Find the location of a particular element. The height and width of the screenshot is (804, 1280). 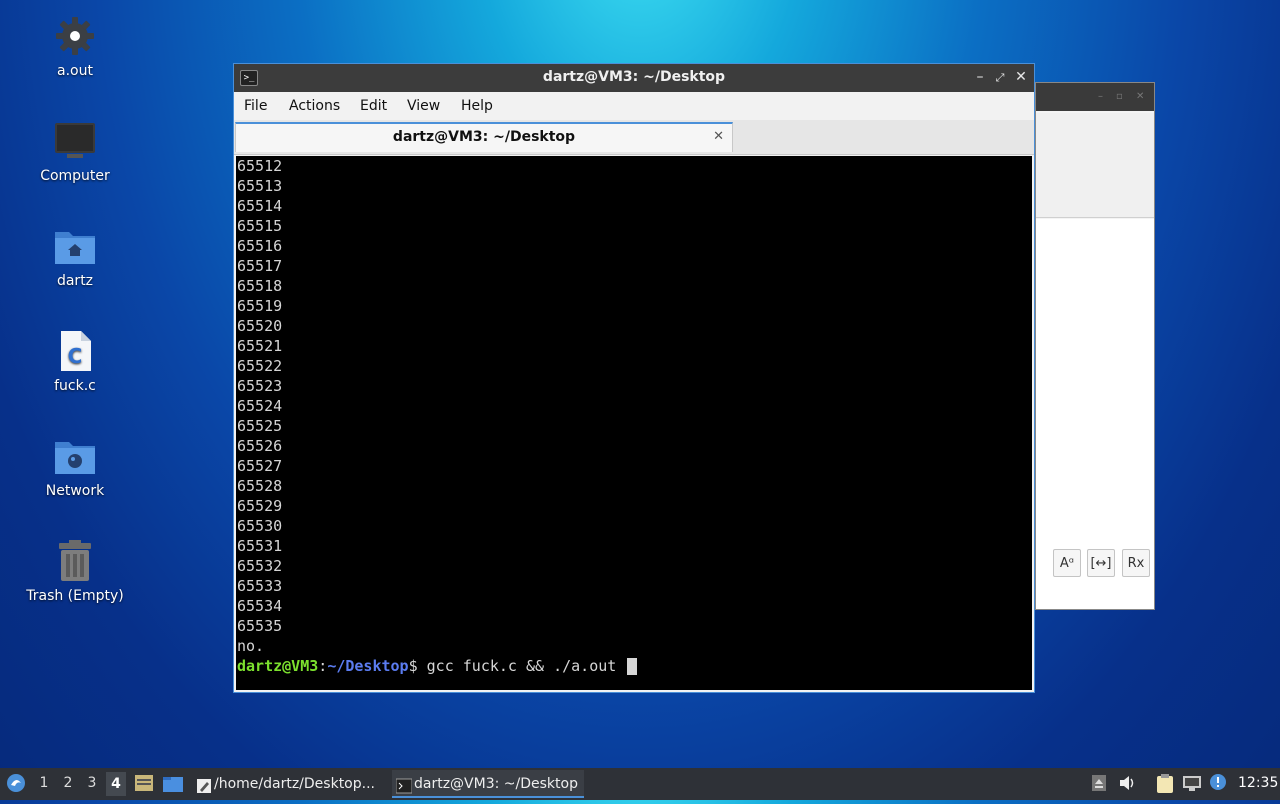

desktop-icon-label: Trash (Empty) is located at coordinates (75, 596).